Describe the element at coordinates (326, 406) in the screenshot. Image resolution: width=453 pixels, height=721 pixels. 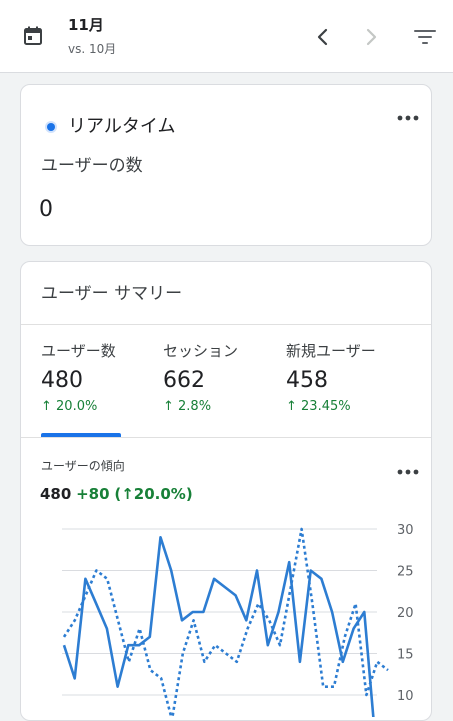
I see `metric-change-value: 23.45%` at that location.